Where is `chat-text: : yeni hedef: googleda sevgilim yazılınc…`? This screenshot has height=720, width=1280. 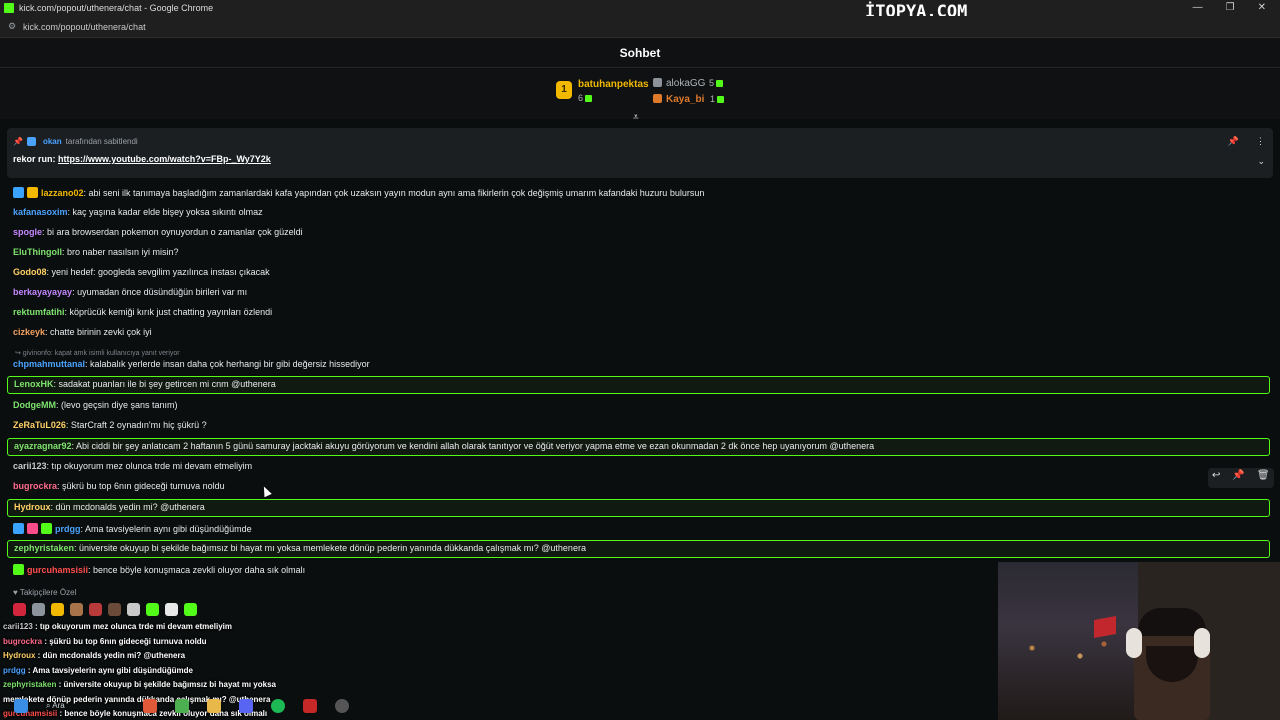 chat-text: : yeni hedef: googleda sevgilim yazılınc… is located at coordinates (158, 272).